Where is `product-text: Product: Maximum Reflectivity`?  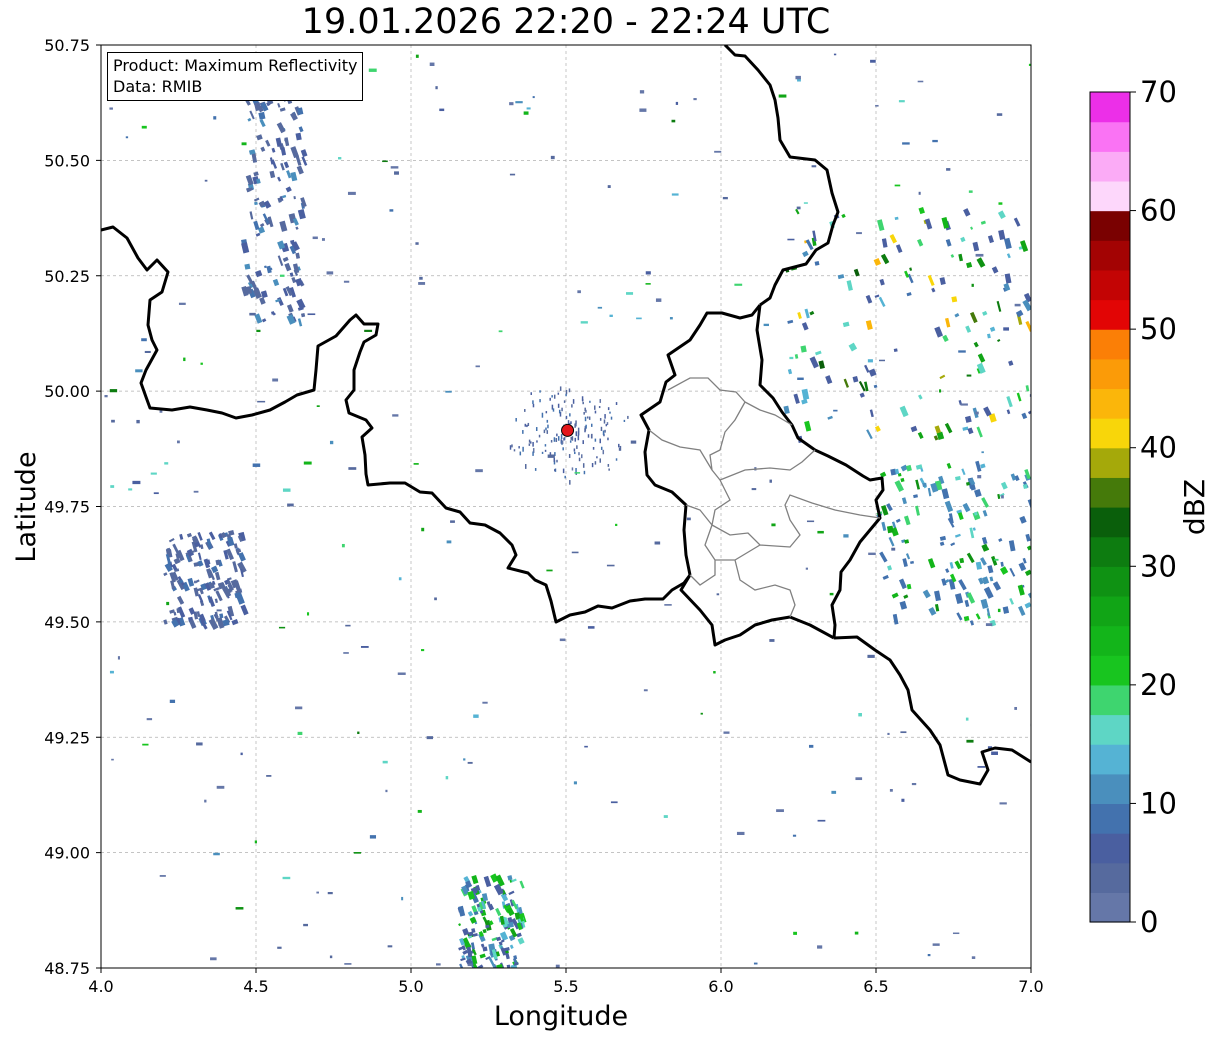
product-text: Product: Maximum Reflectivity is located at coordinates (235, 65).